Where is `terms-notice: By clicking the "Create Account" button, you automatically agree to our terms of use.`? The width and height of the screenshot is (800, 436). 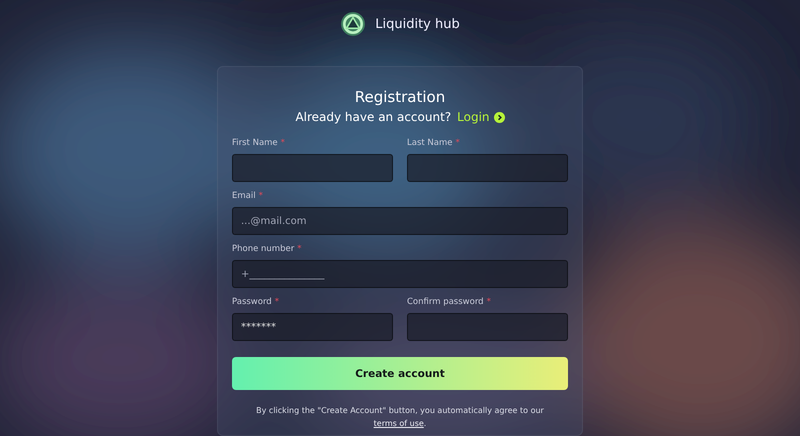
terms-notice: By clicking the "Create Account" button, you automatically agree to our terms of use. is located at coordinates (400, 417).